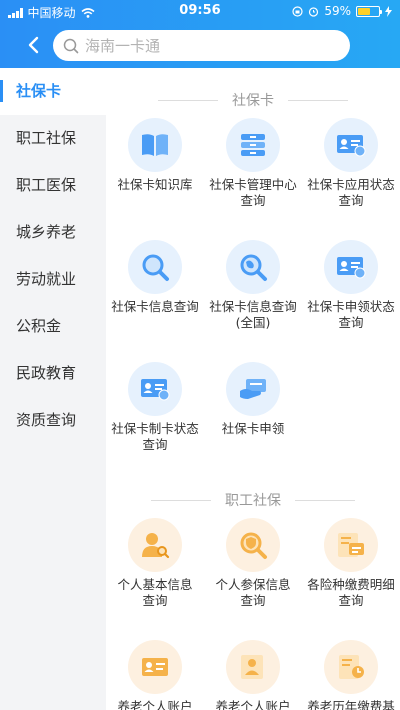 The height and width of the screenshot is (710, 400). I want to click on tile-card-info-query-national: 社保卡信息查询 (全国), so click(253, 285).